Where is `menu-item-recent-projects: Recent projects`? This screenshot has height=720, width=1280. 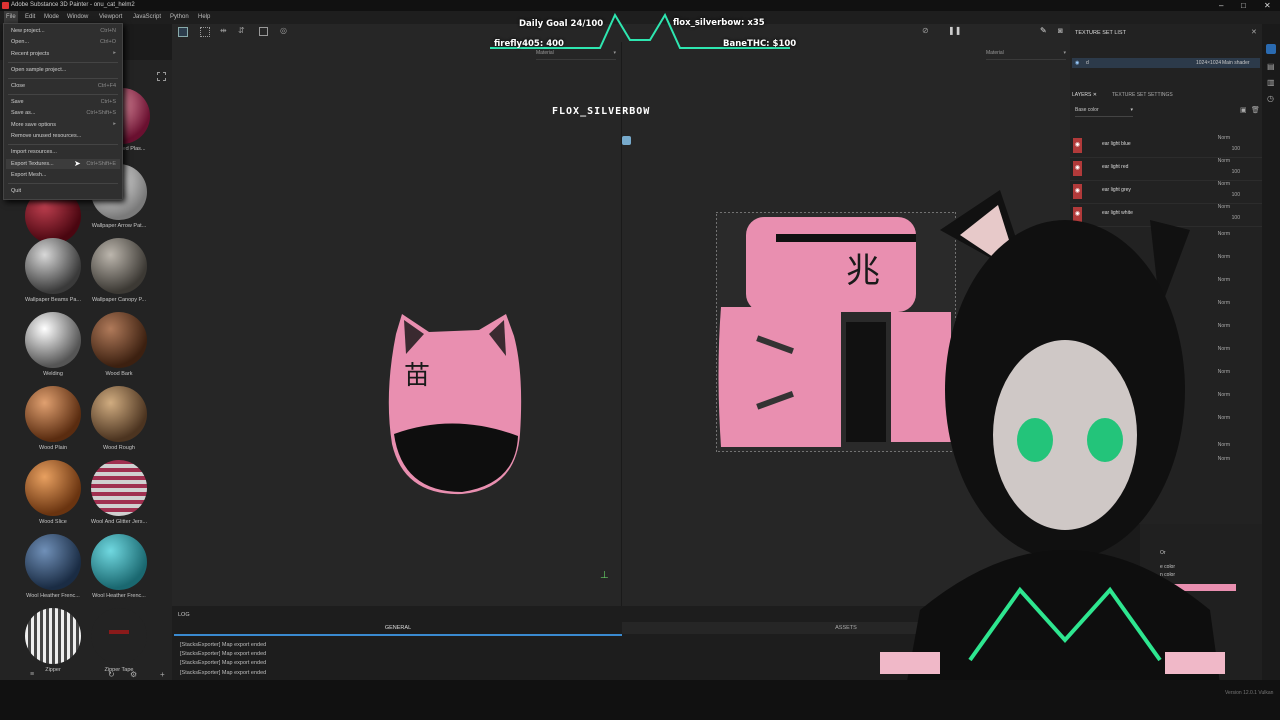
menu-item-recent-projects: Recent projects is located at coordinates (30, 54).